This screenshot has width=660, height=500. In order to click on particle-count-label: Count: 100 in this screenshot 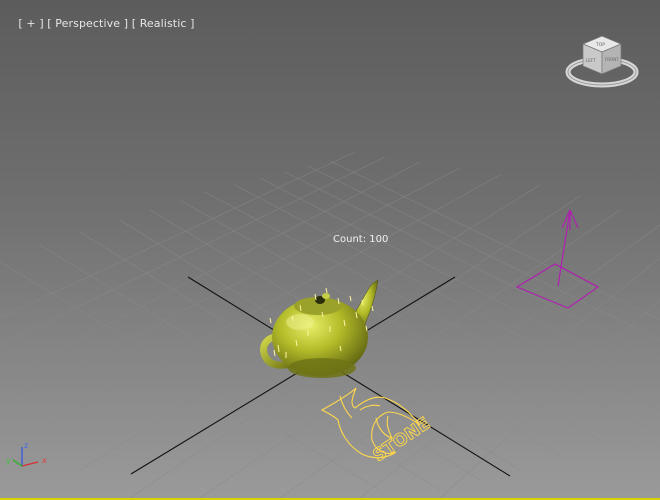, I will do `click(361, 239)`.